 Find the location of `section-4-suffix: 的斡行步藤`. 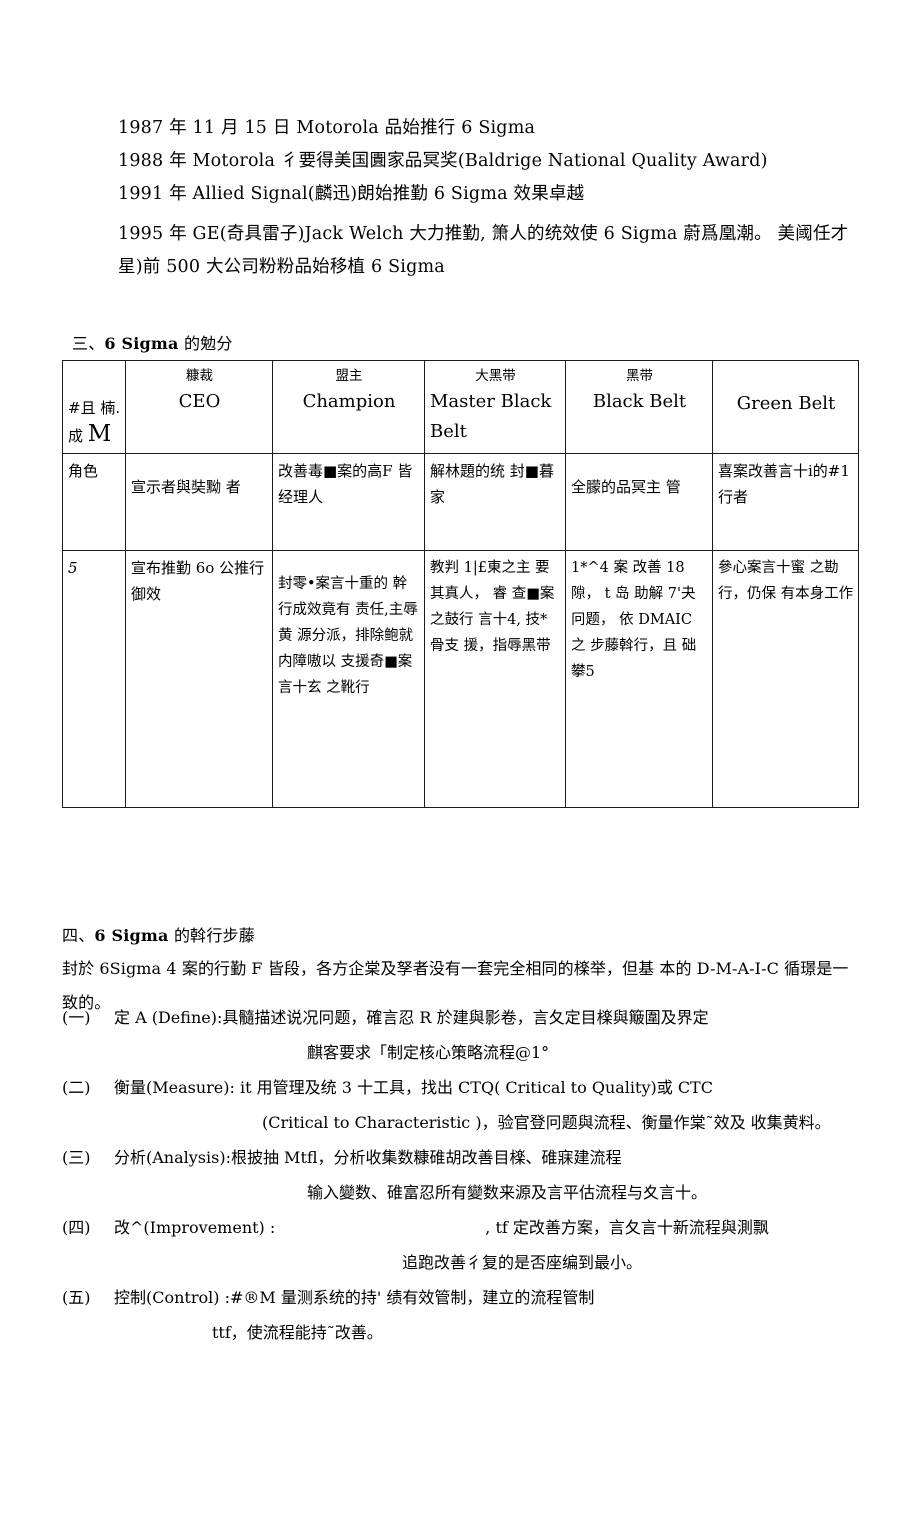

section-4-suffix: 的斡行步藤 is located at coordinates (214, 935).